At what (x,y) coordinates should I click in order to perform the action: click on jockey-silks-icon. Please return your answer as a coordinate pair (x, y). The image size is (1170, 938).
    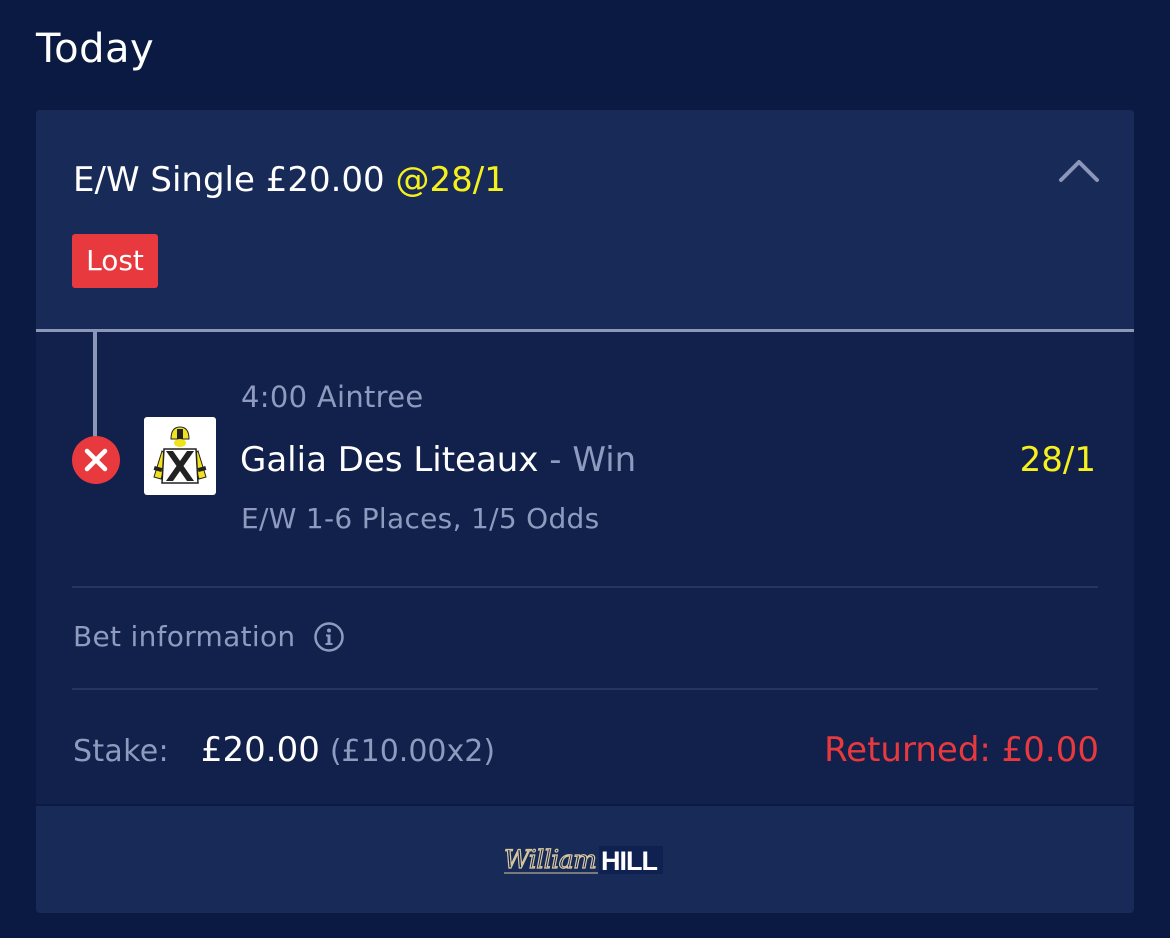
    Looking at the image, I should click on (180, 456).